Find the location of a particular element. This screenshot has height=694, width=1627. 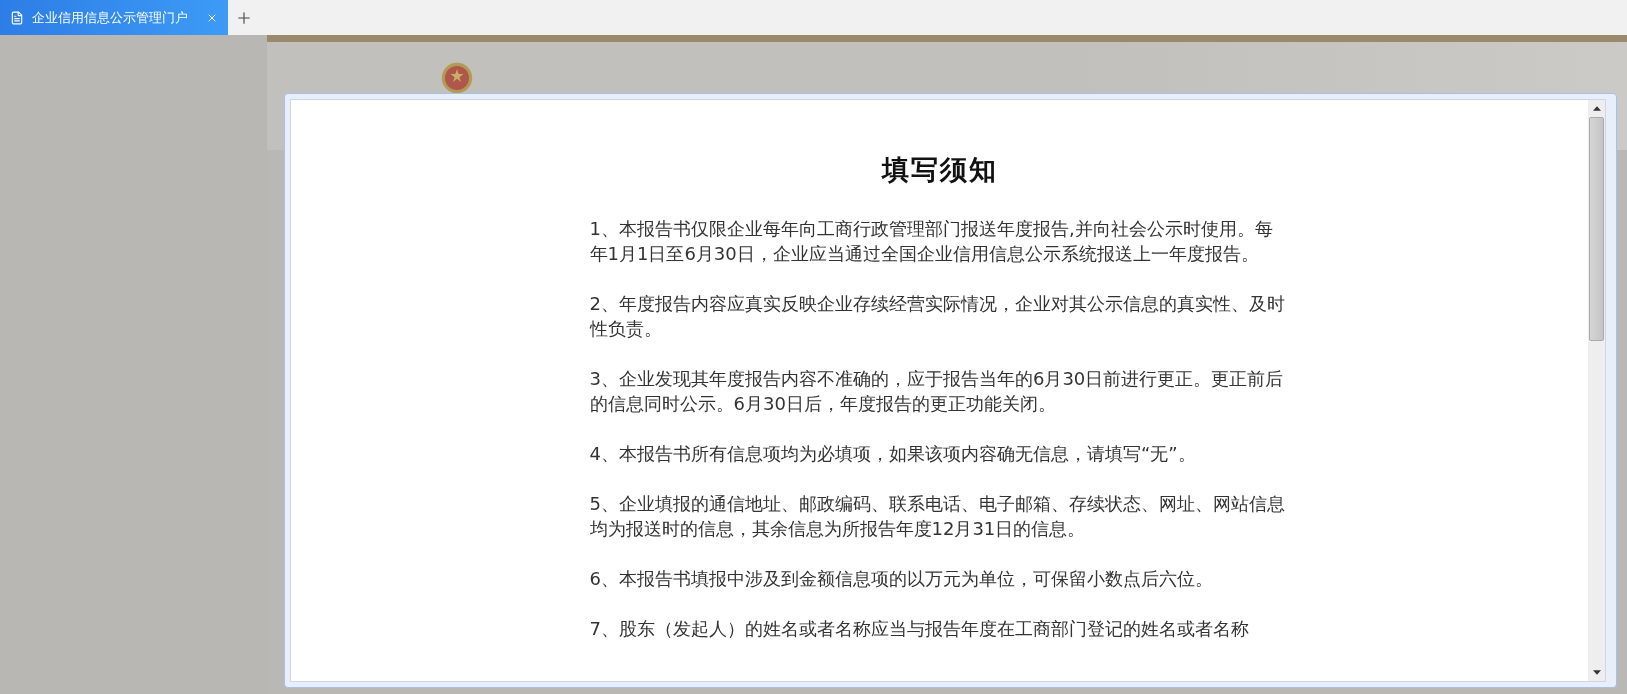

scrollbar is located at coordinates (1596, 390).